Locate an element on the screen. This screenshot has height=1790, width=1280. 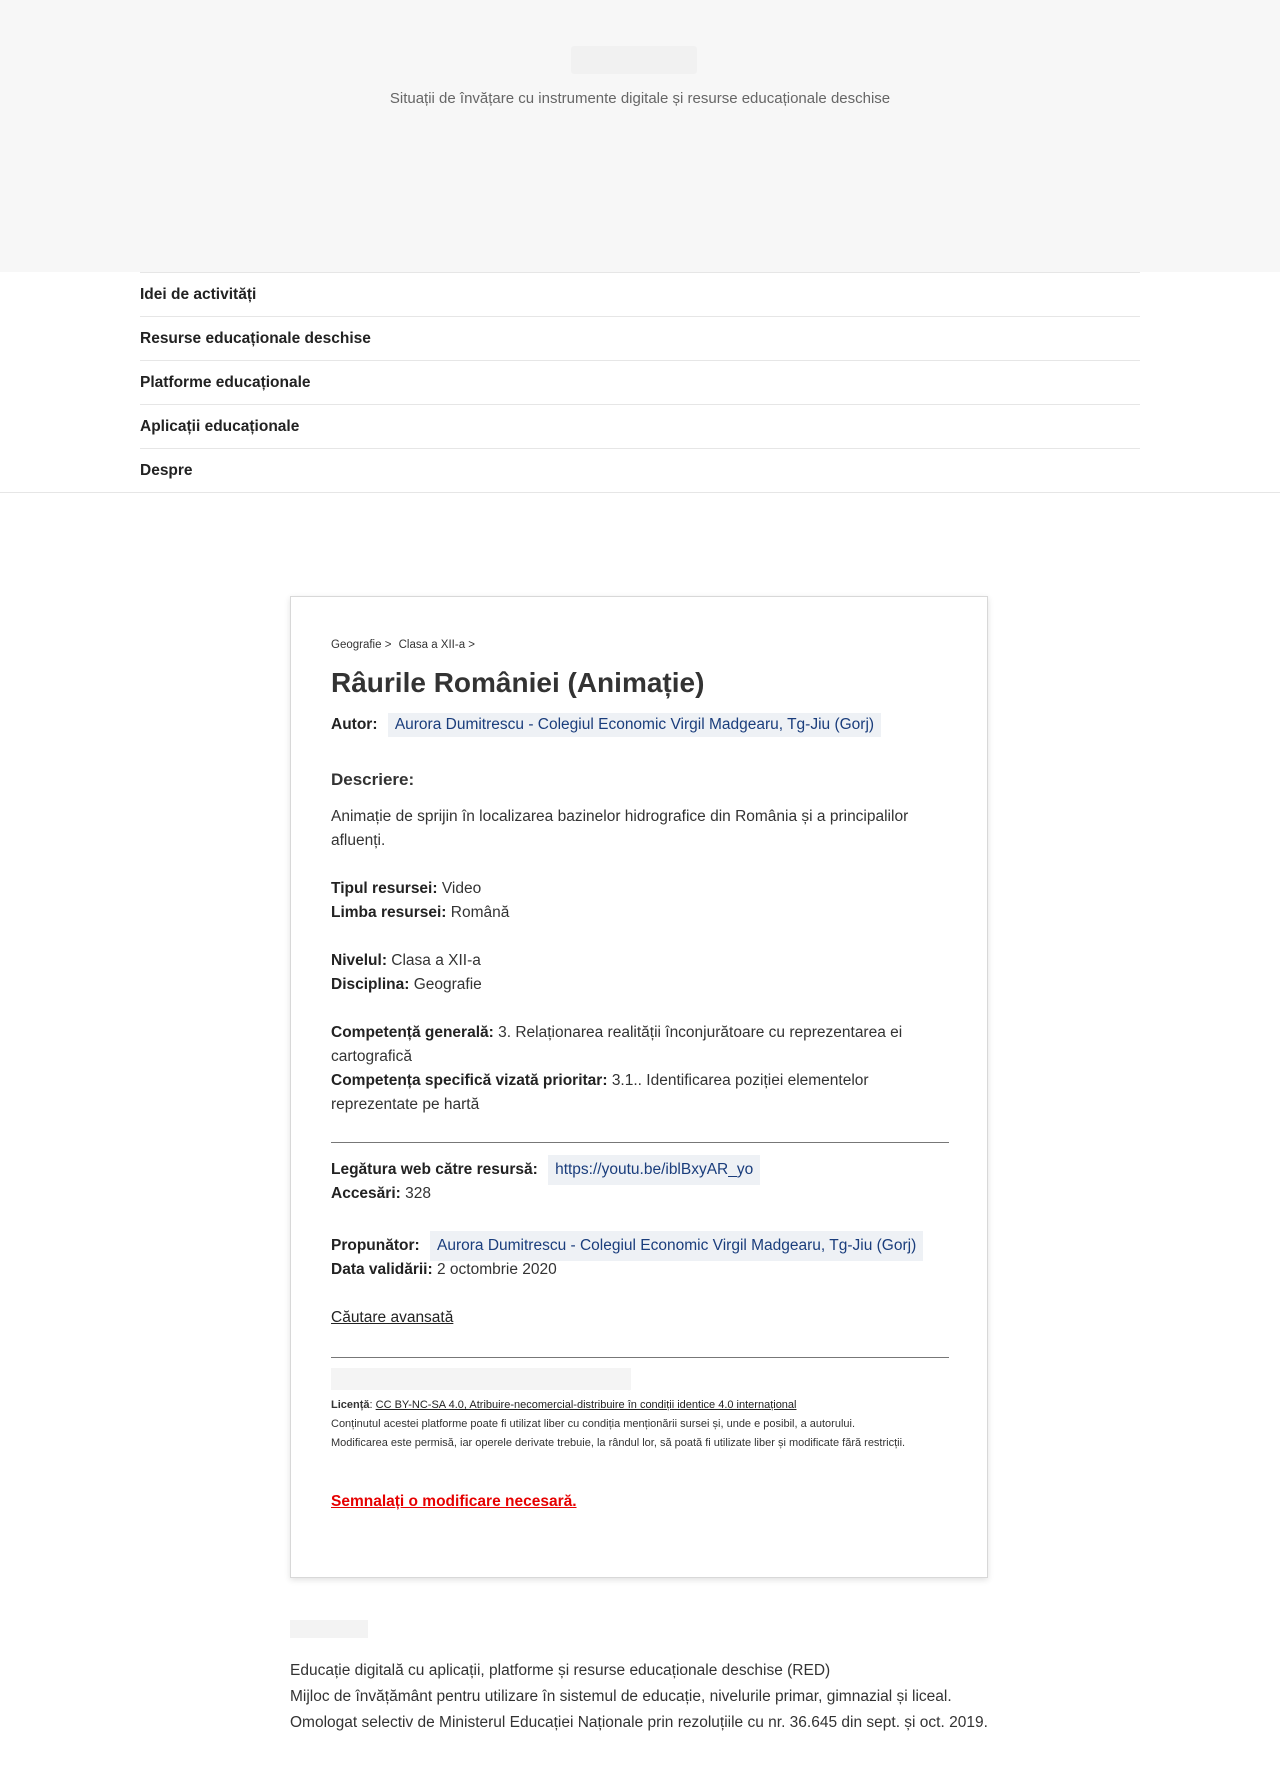
page-title: Râurile României (Animație) is located at coordinates (518, 682).